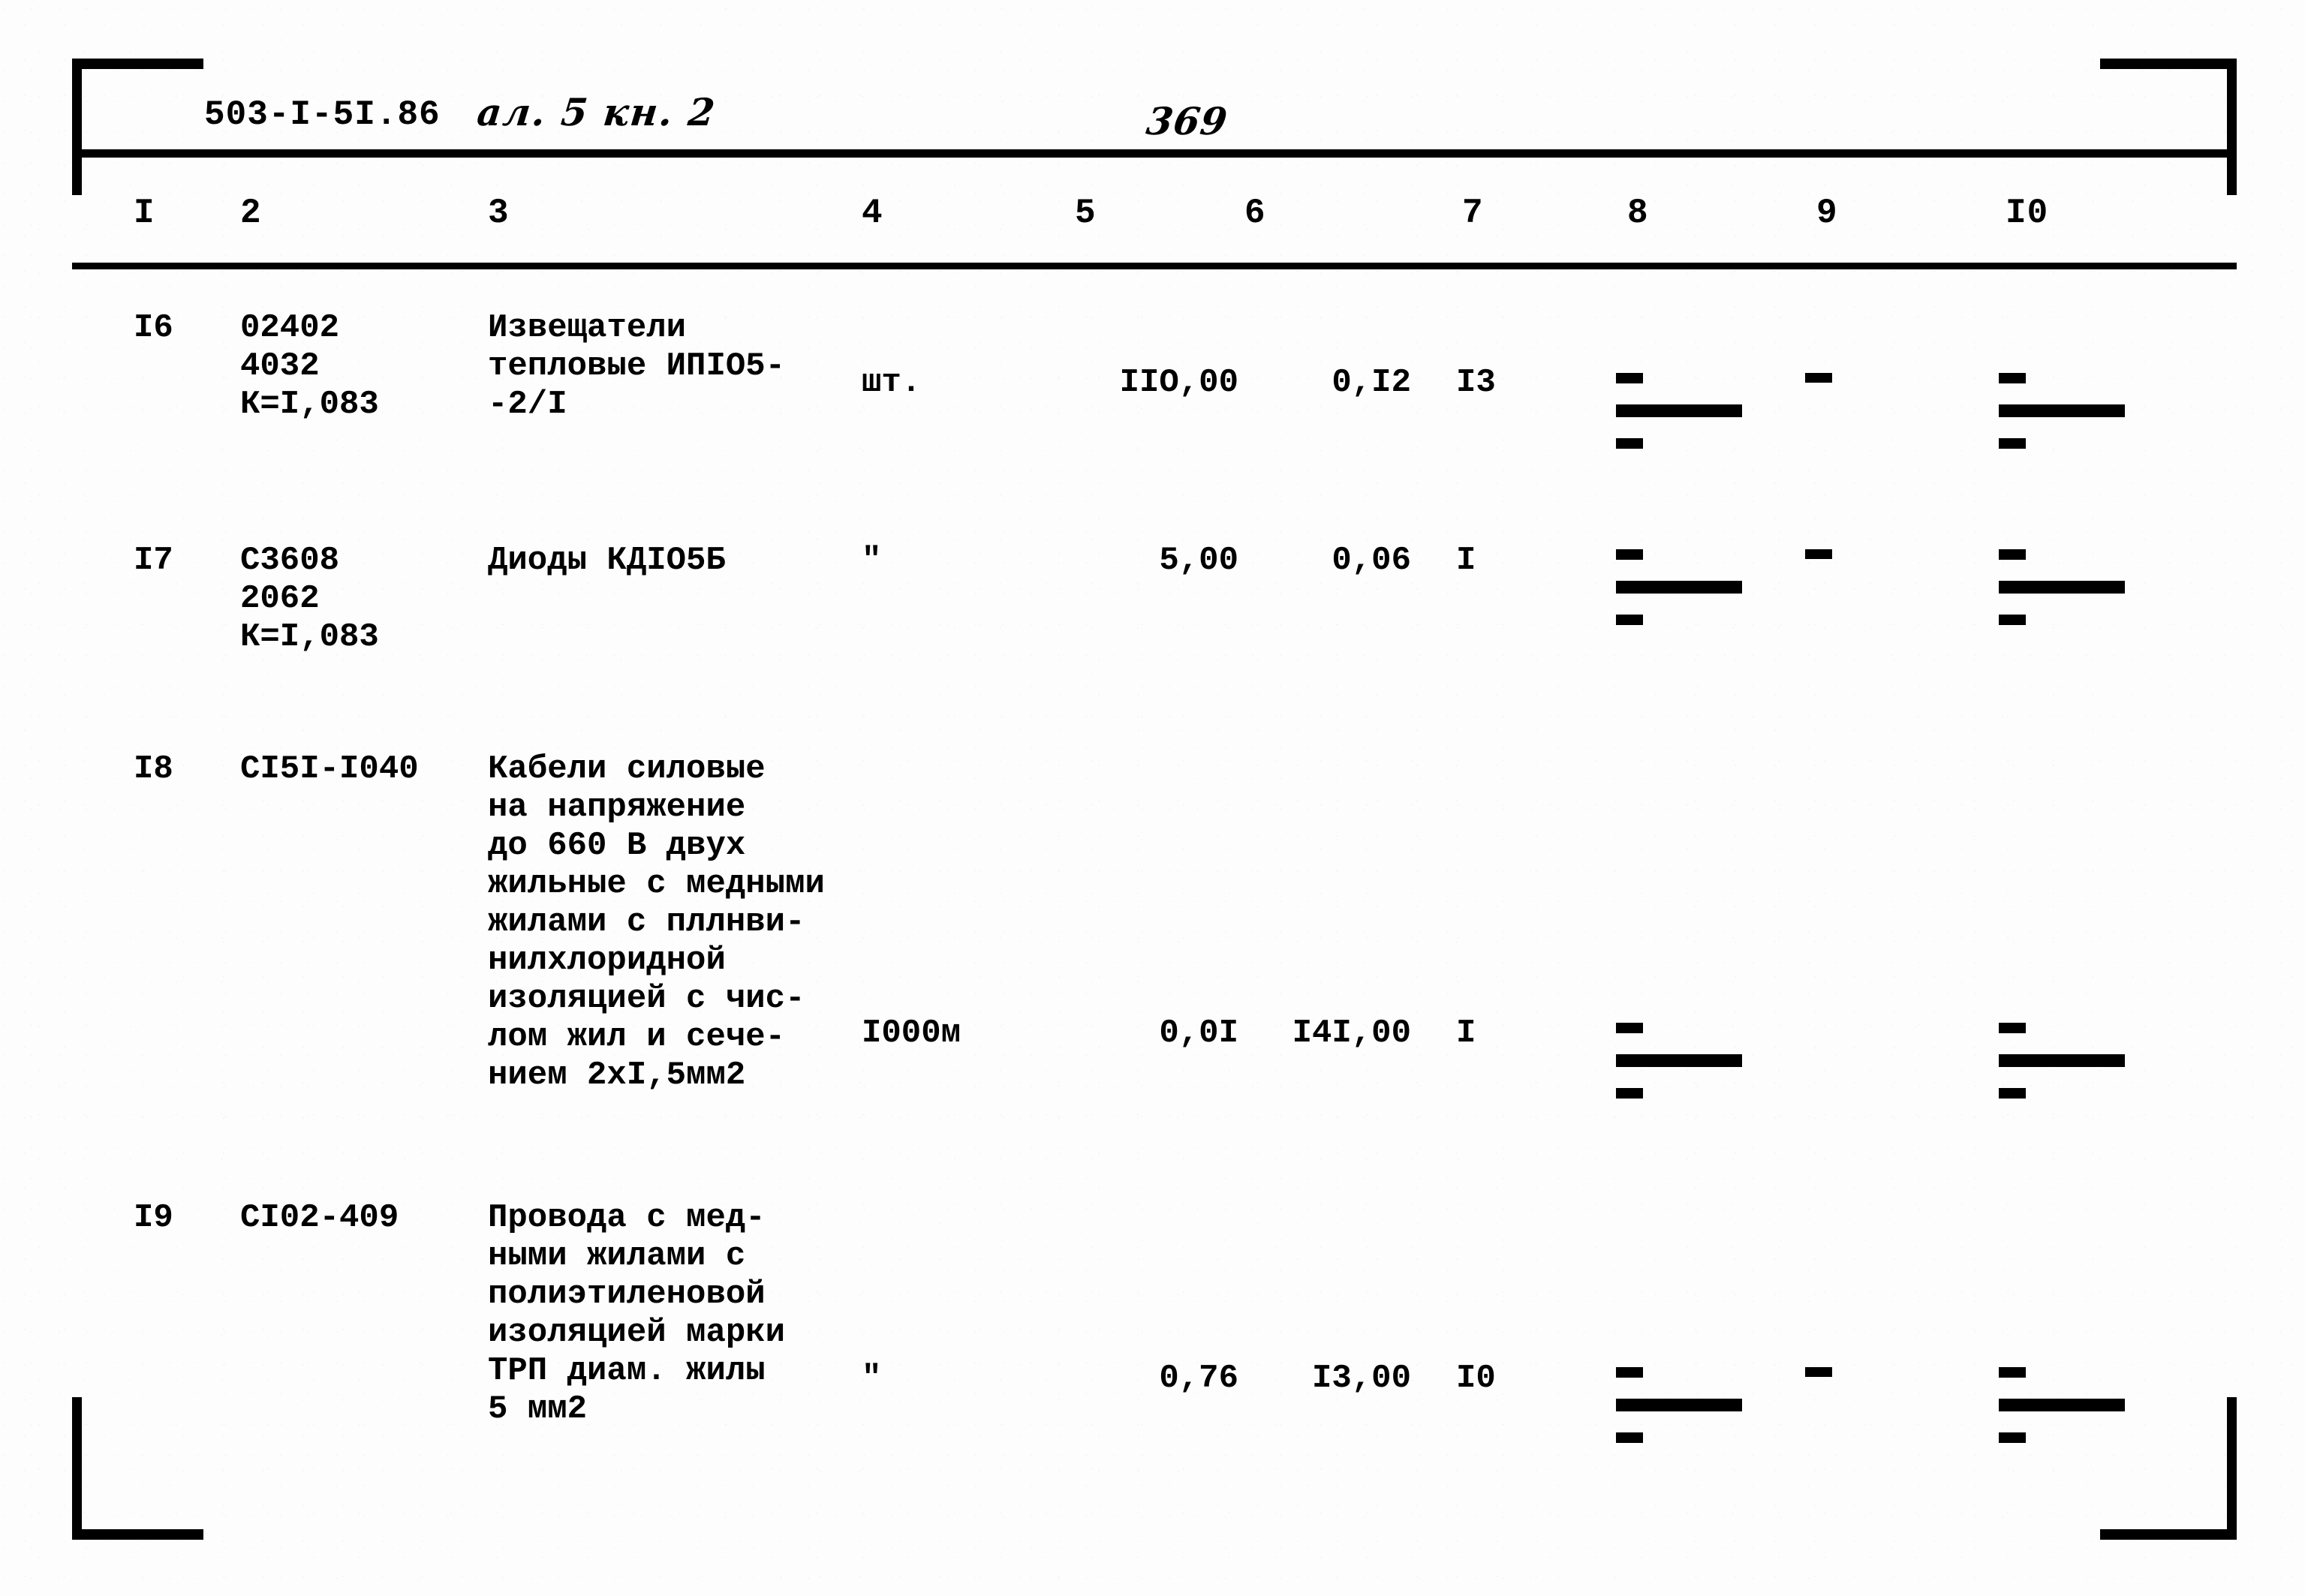 This screenshot has width=2305, height=1596. Describe the element at coordinates (637, 366) in the screenshot. I see `description-cell: Извещатели тепловые ИПIО5- -2/I` at that location.